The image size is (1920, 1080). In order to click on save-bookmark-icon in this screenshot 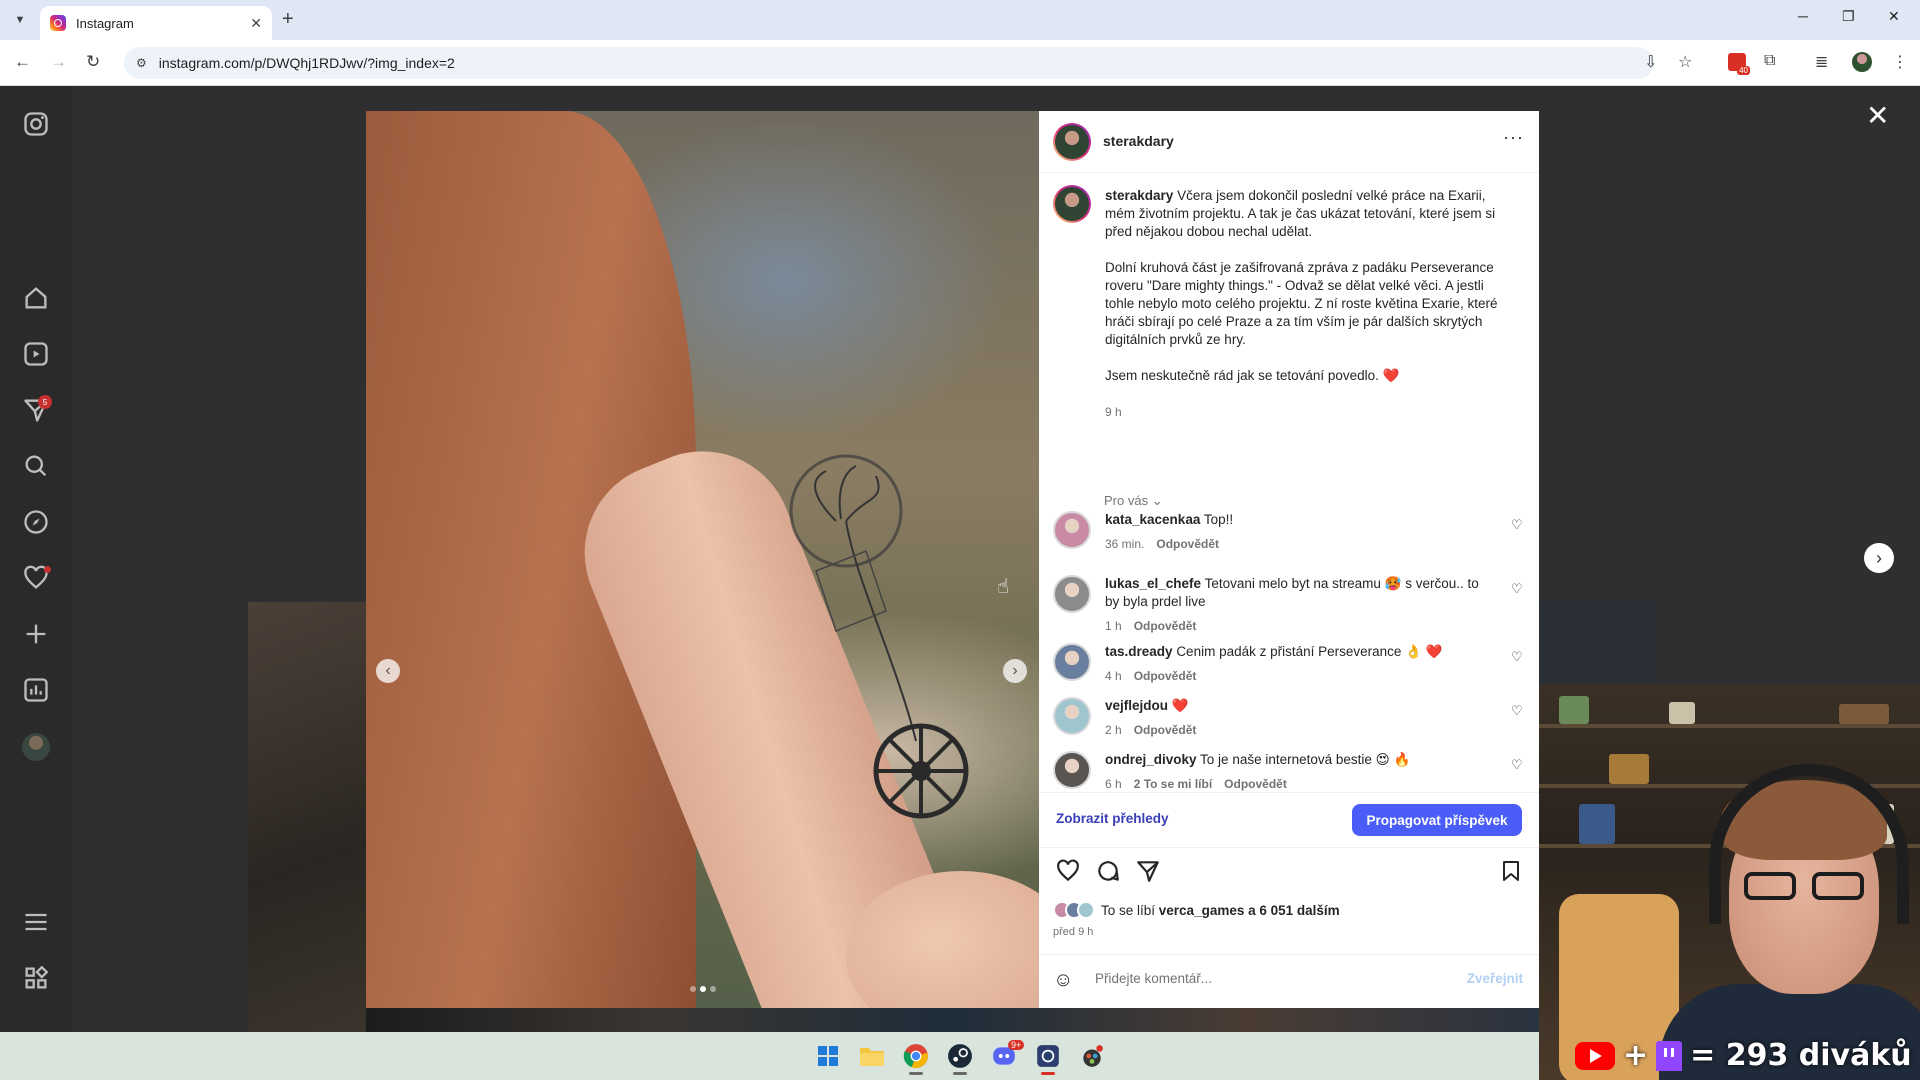, I will do `click(1511, 871)`.